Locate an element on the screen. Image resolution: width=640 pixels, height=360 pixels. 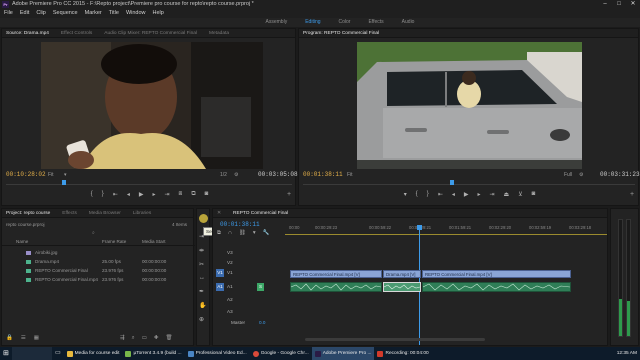
lock-icon: 🔒 is located at coordinates (9, 338).